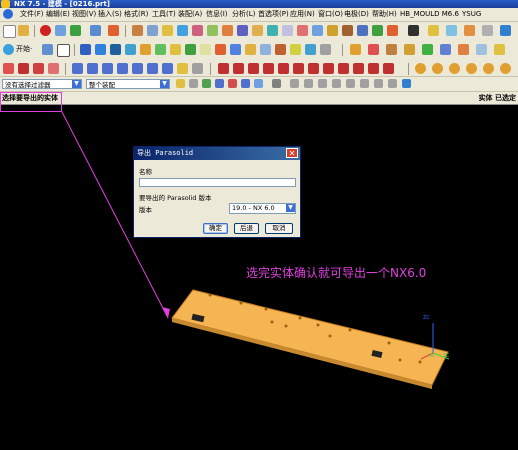  Describe the element at coordinates (384, 14) in the screenshot. I see `menu-help: 帮助(H)` at that location.